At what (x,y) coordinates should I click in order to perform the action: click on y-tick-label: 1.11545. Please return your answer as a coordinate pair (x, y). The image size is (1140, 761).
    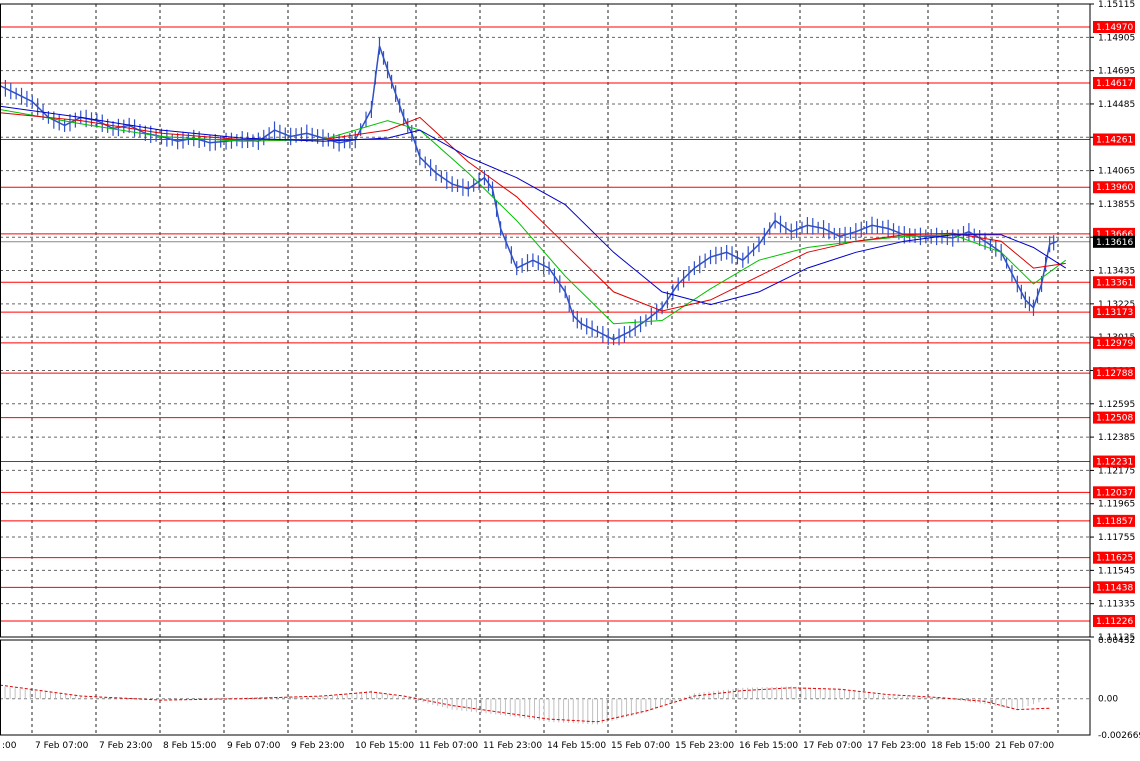
    Looking at the image, I should click on (1116, 571).